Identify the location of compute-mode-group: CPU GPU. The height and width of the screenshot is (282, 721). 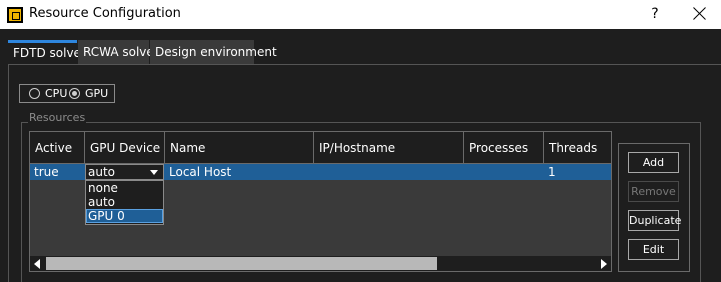
(67, 93).